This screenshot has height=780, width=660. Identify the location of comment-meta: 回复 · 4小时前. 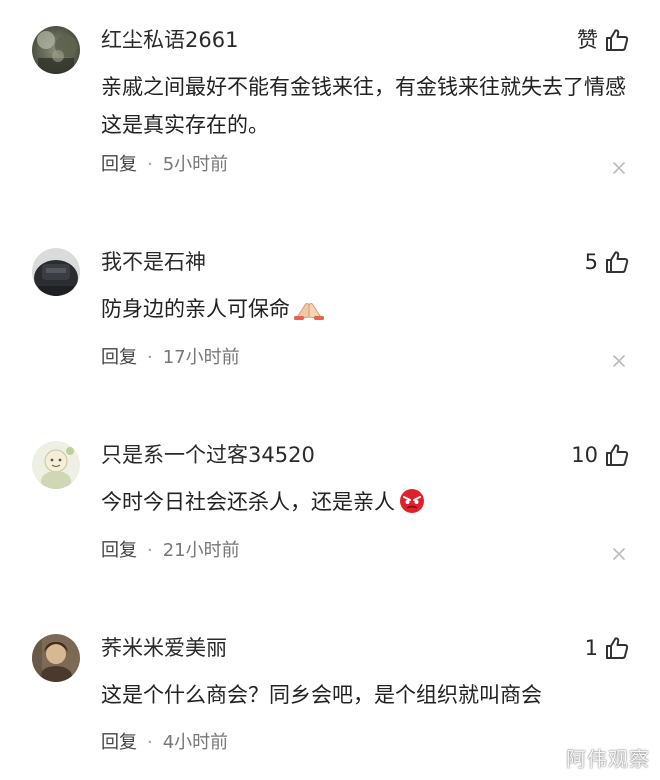
(164, 743).